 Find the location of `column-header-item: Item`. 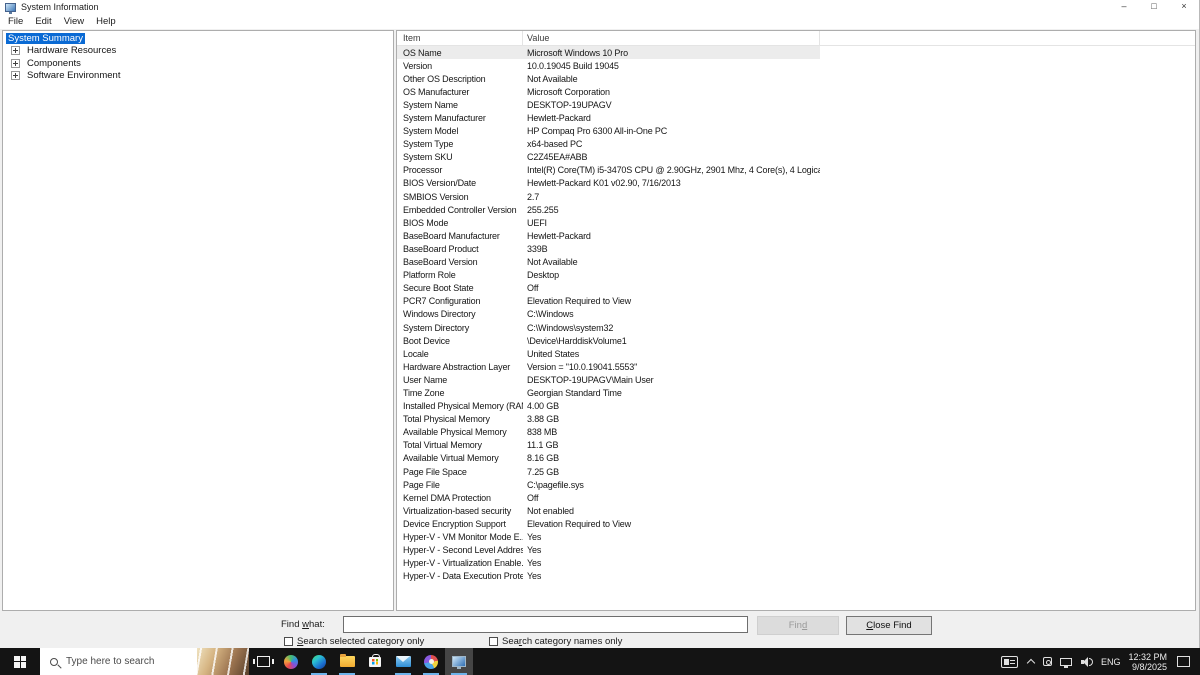

column-header-item: Item is located at coordinates (460, 38).